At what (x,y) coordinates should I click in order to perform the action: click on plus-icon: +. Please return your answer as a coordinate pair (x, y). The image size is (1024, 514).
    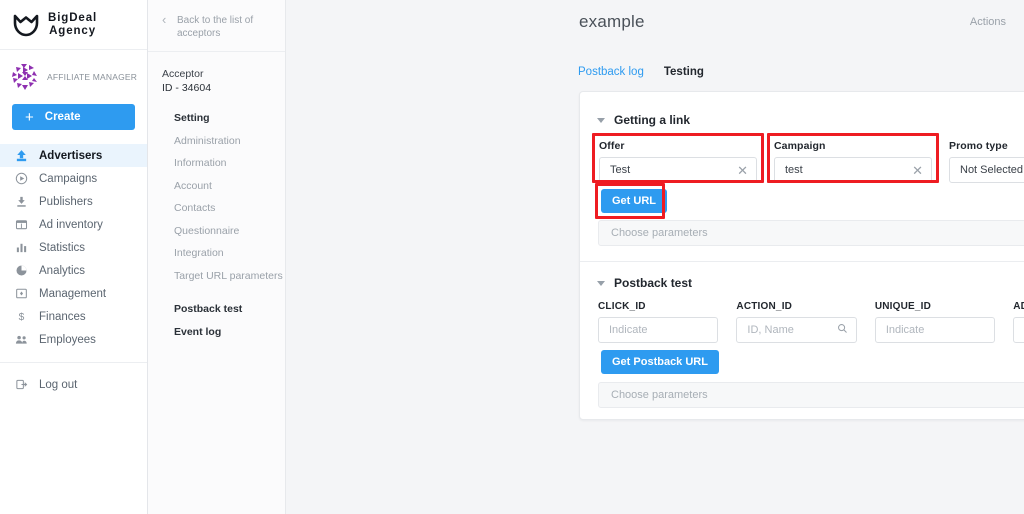
    Looking at the image, I should click on (29, 117).